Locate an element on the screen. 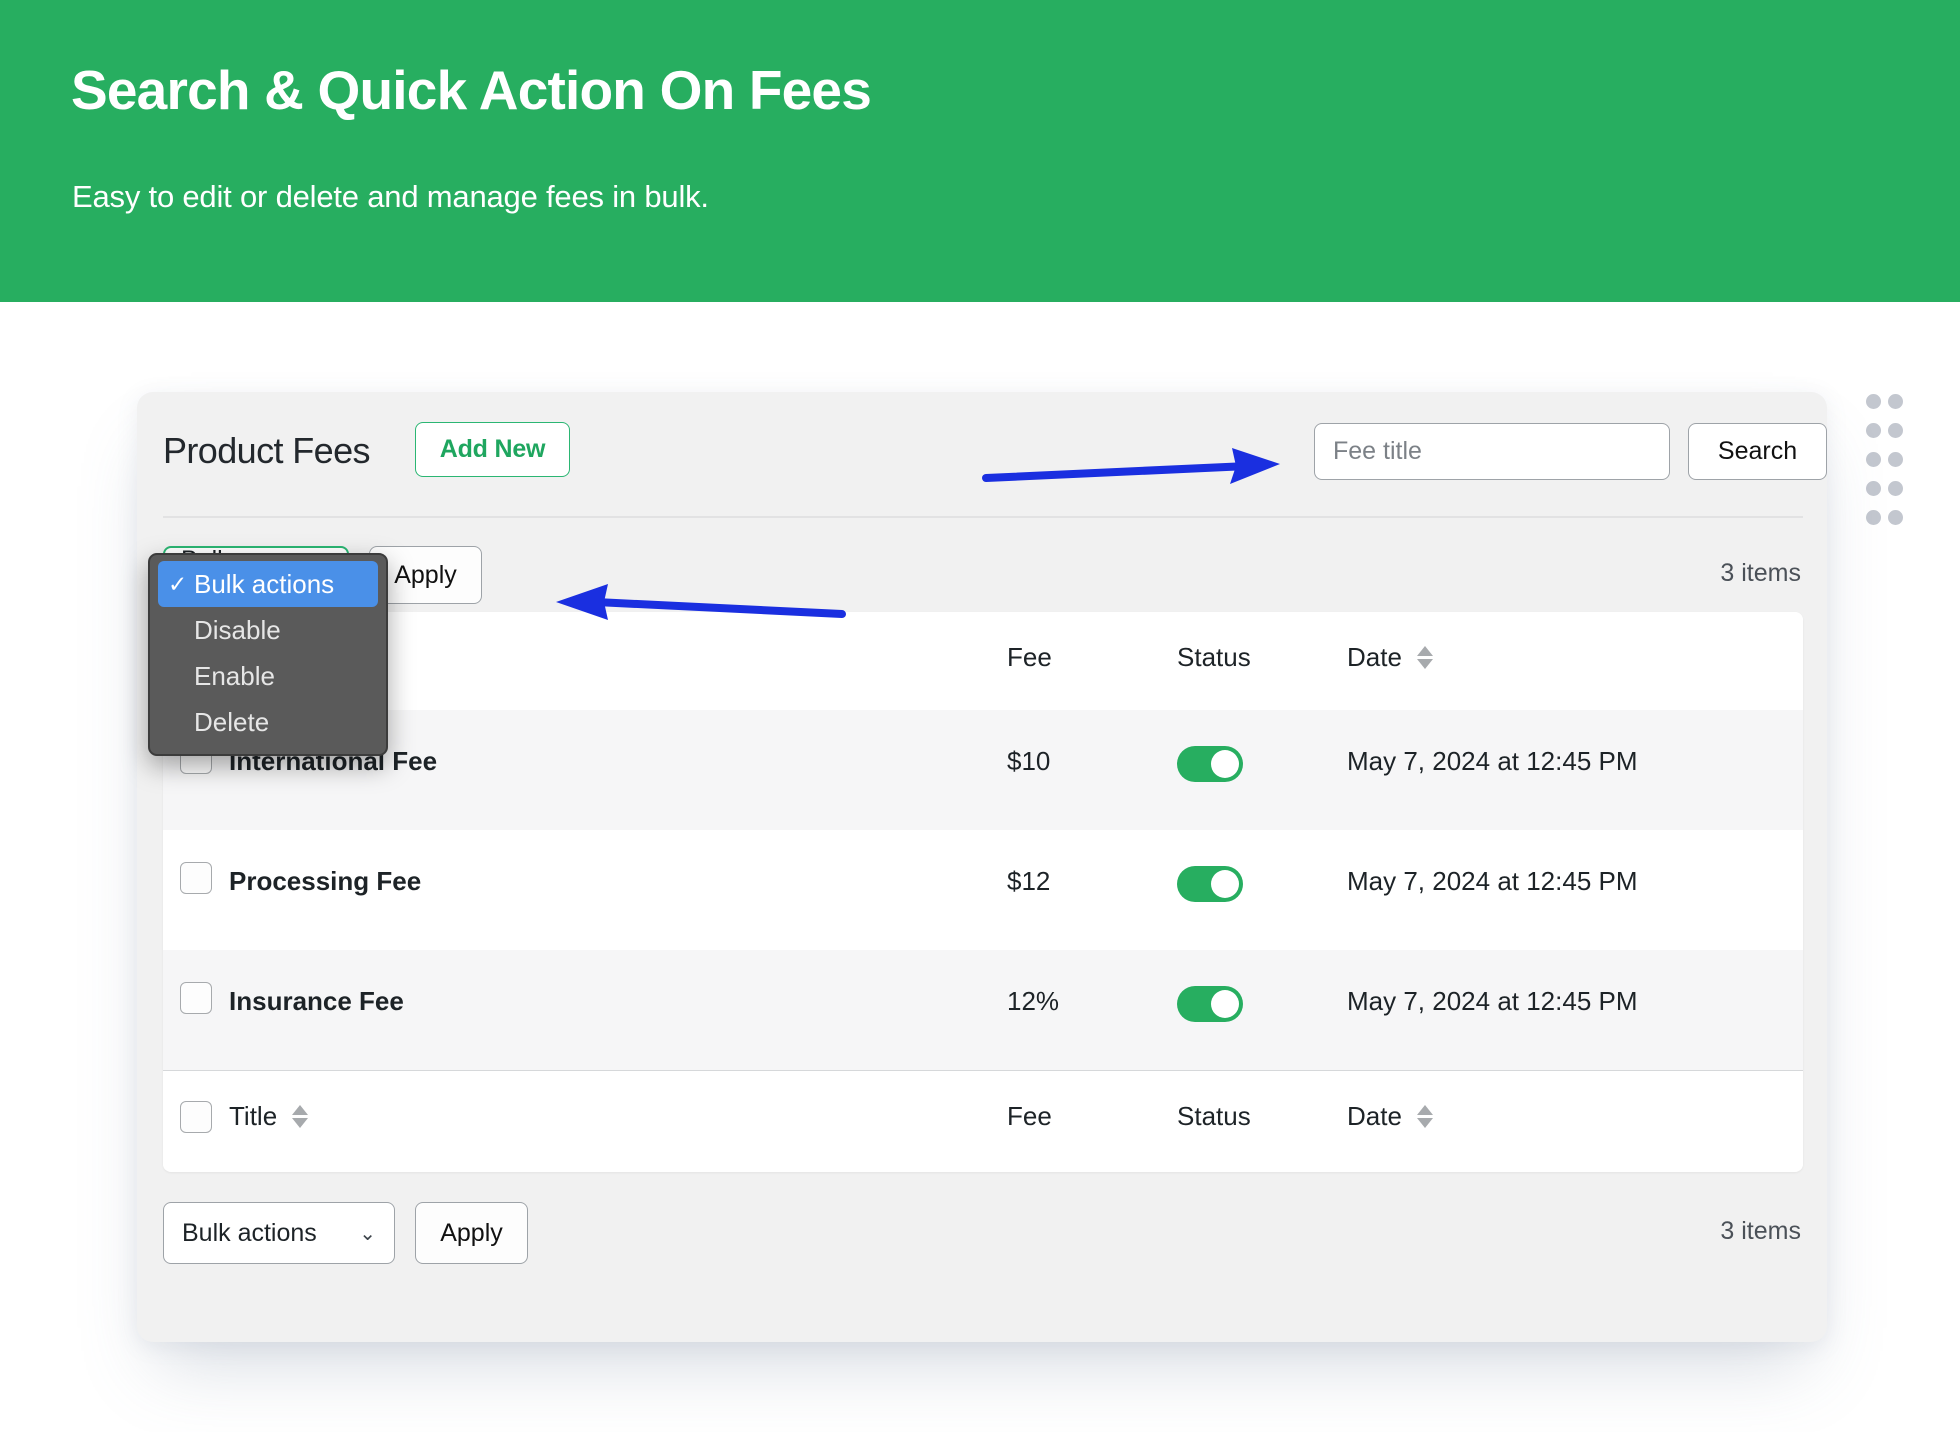  bulk-actions-dropdown-menu: ✓ Bulk actions Disable Enable Delete is located at coordinates (268, 654).